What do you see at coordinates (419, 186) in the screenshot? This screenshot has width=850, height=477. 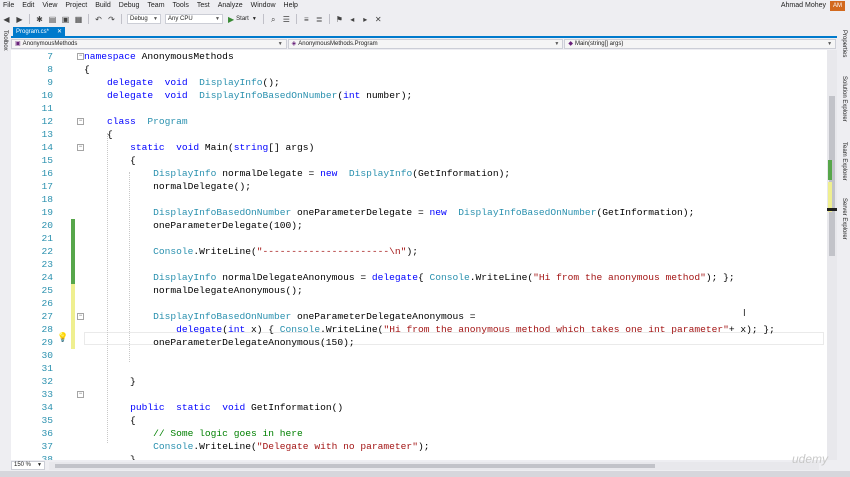 I see `code-line: 17 normalDelegate();` at bounding box center [419, 186].